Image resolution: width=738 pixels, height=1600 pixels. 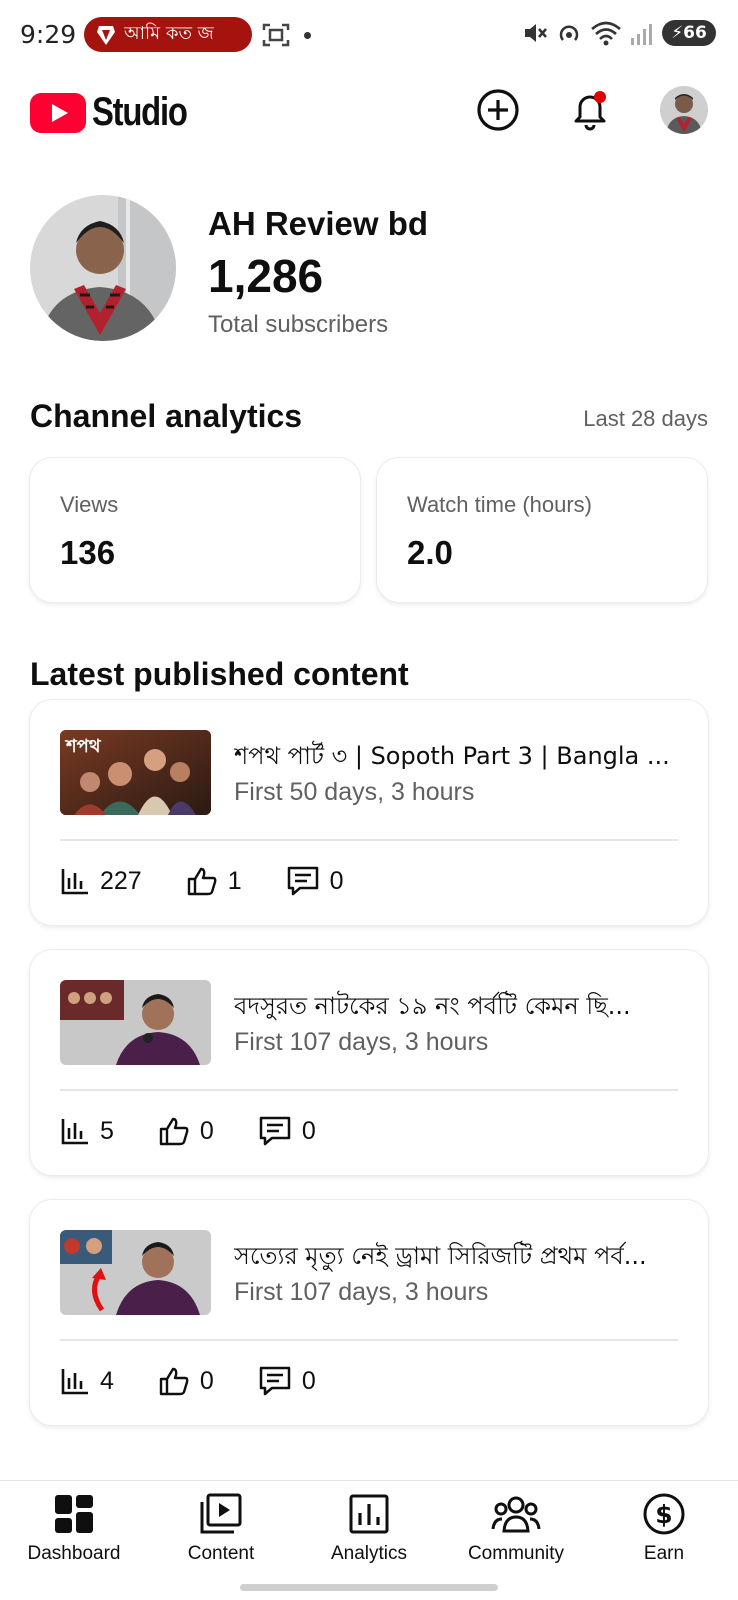 I want to click on likes-count: 0, so click(x=206, y=1380).